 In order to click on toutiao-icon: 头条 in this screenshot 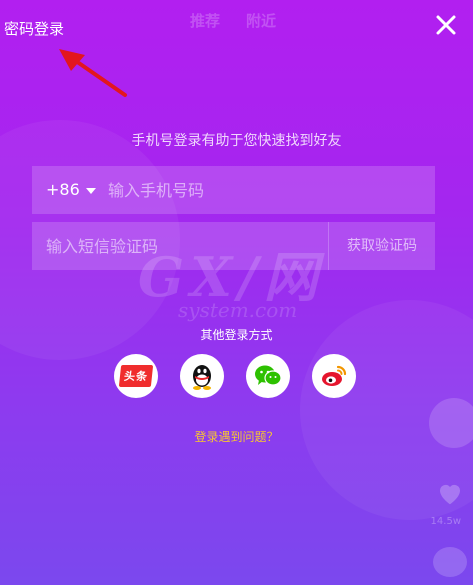, I will do `click(136, 376)`.